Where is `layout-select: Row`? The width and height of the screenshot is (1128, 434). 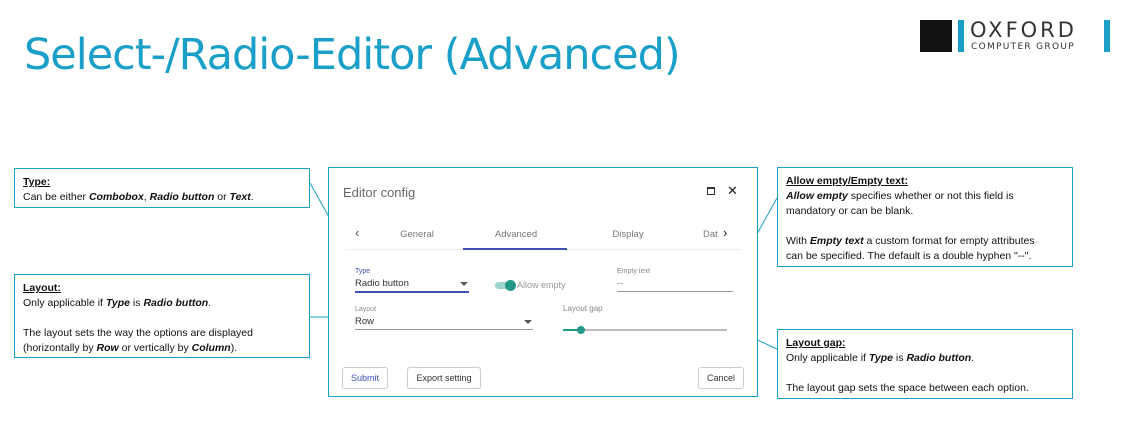
layout-select: Row is located at coordinates (364, 321).